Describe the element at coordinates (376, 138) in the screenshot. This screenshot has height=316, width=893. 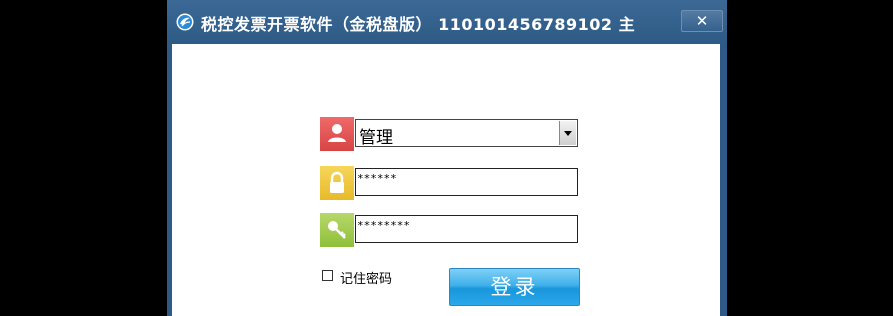
I see `user-select-value: 管理` at that location.